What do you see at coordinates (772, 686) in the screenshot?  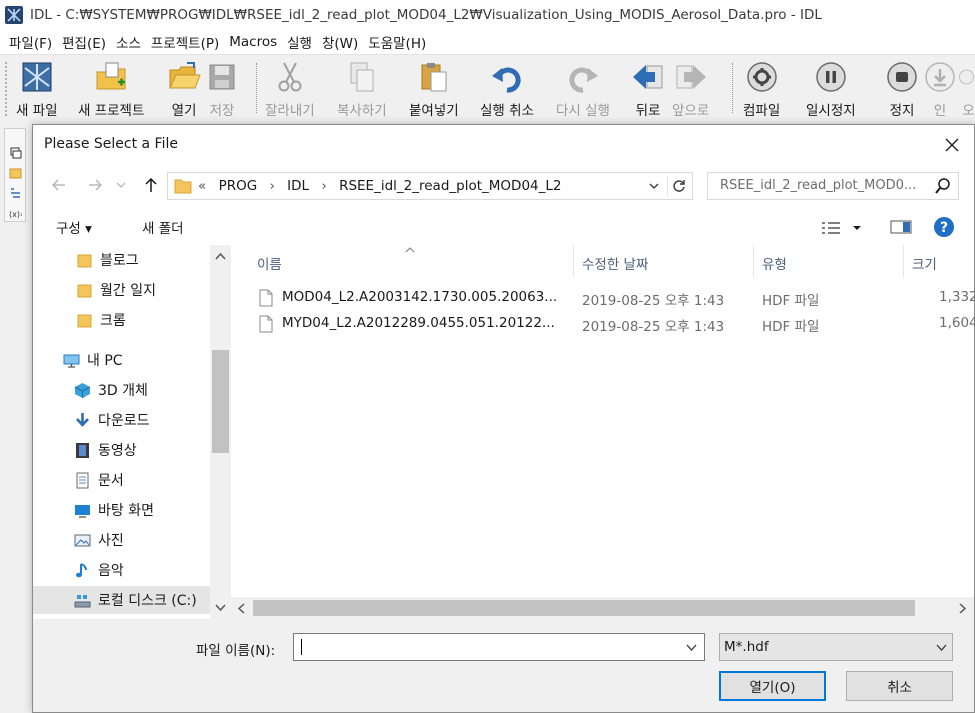 I see `open-button: 열기(O)` at bounding box center [772, 686].